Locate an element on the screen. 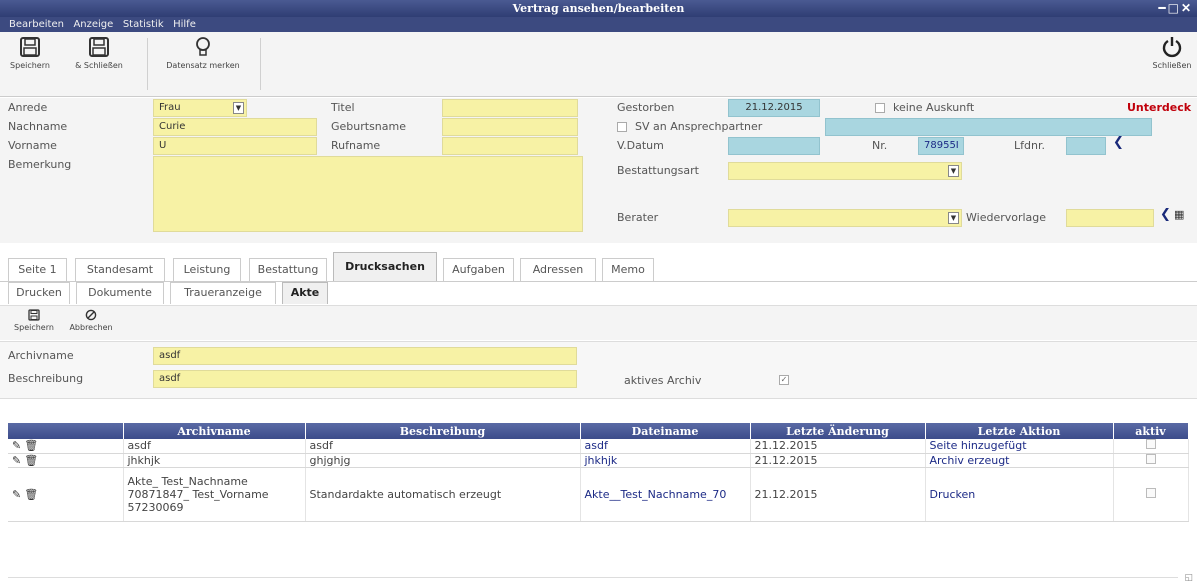 This screenshot has width=1197, height=585. save-close-button: & Schließen is located at coordinates (99, 53).